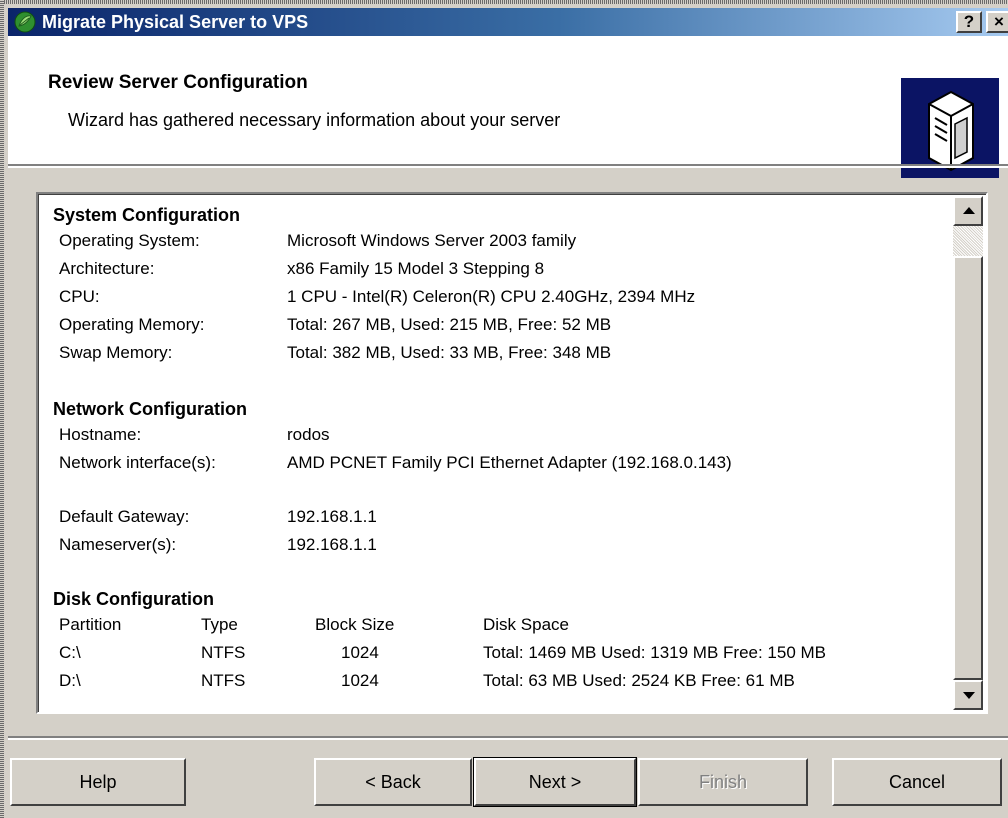 This screenshot has width=1008, height=818. Describe the element at coordinates (116, 352) in the screenshot. I see `row-label: Swap Memory:` at that location.